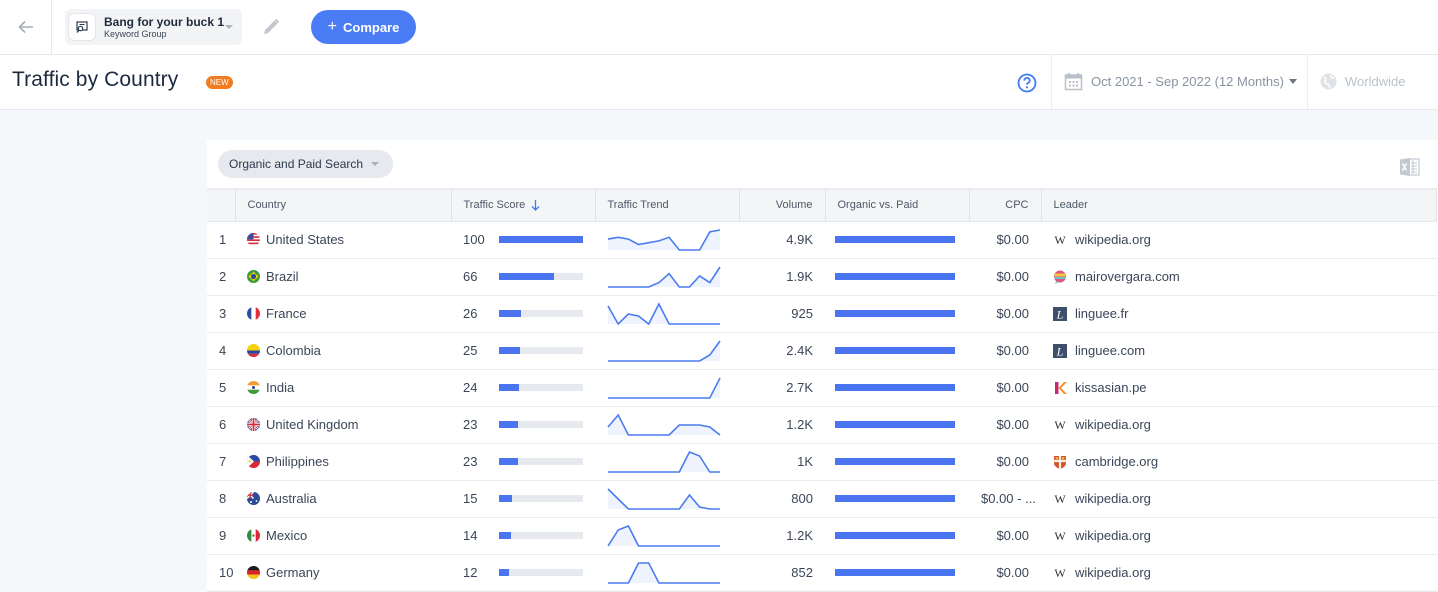 Image resolution: width=1438 pixels, height=592 pixels. Describe the element at coordinates (312, 424) in the screenshot. I see `country-name: United Kingdom` at that location.